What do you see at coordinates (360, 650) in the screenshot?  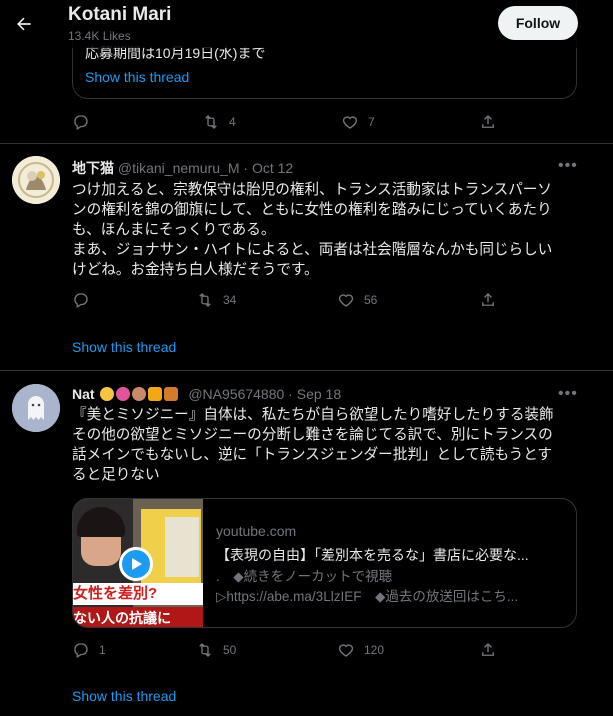 I see `like-button: 120` at bounding box center [360, 650].